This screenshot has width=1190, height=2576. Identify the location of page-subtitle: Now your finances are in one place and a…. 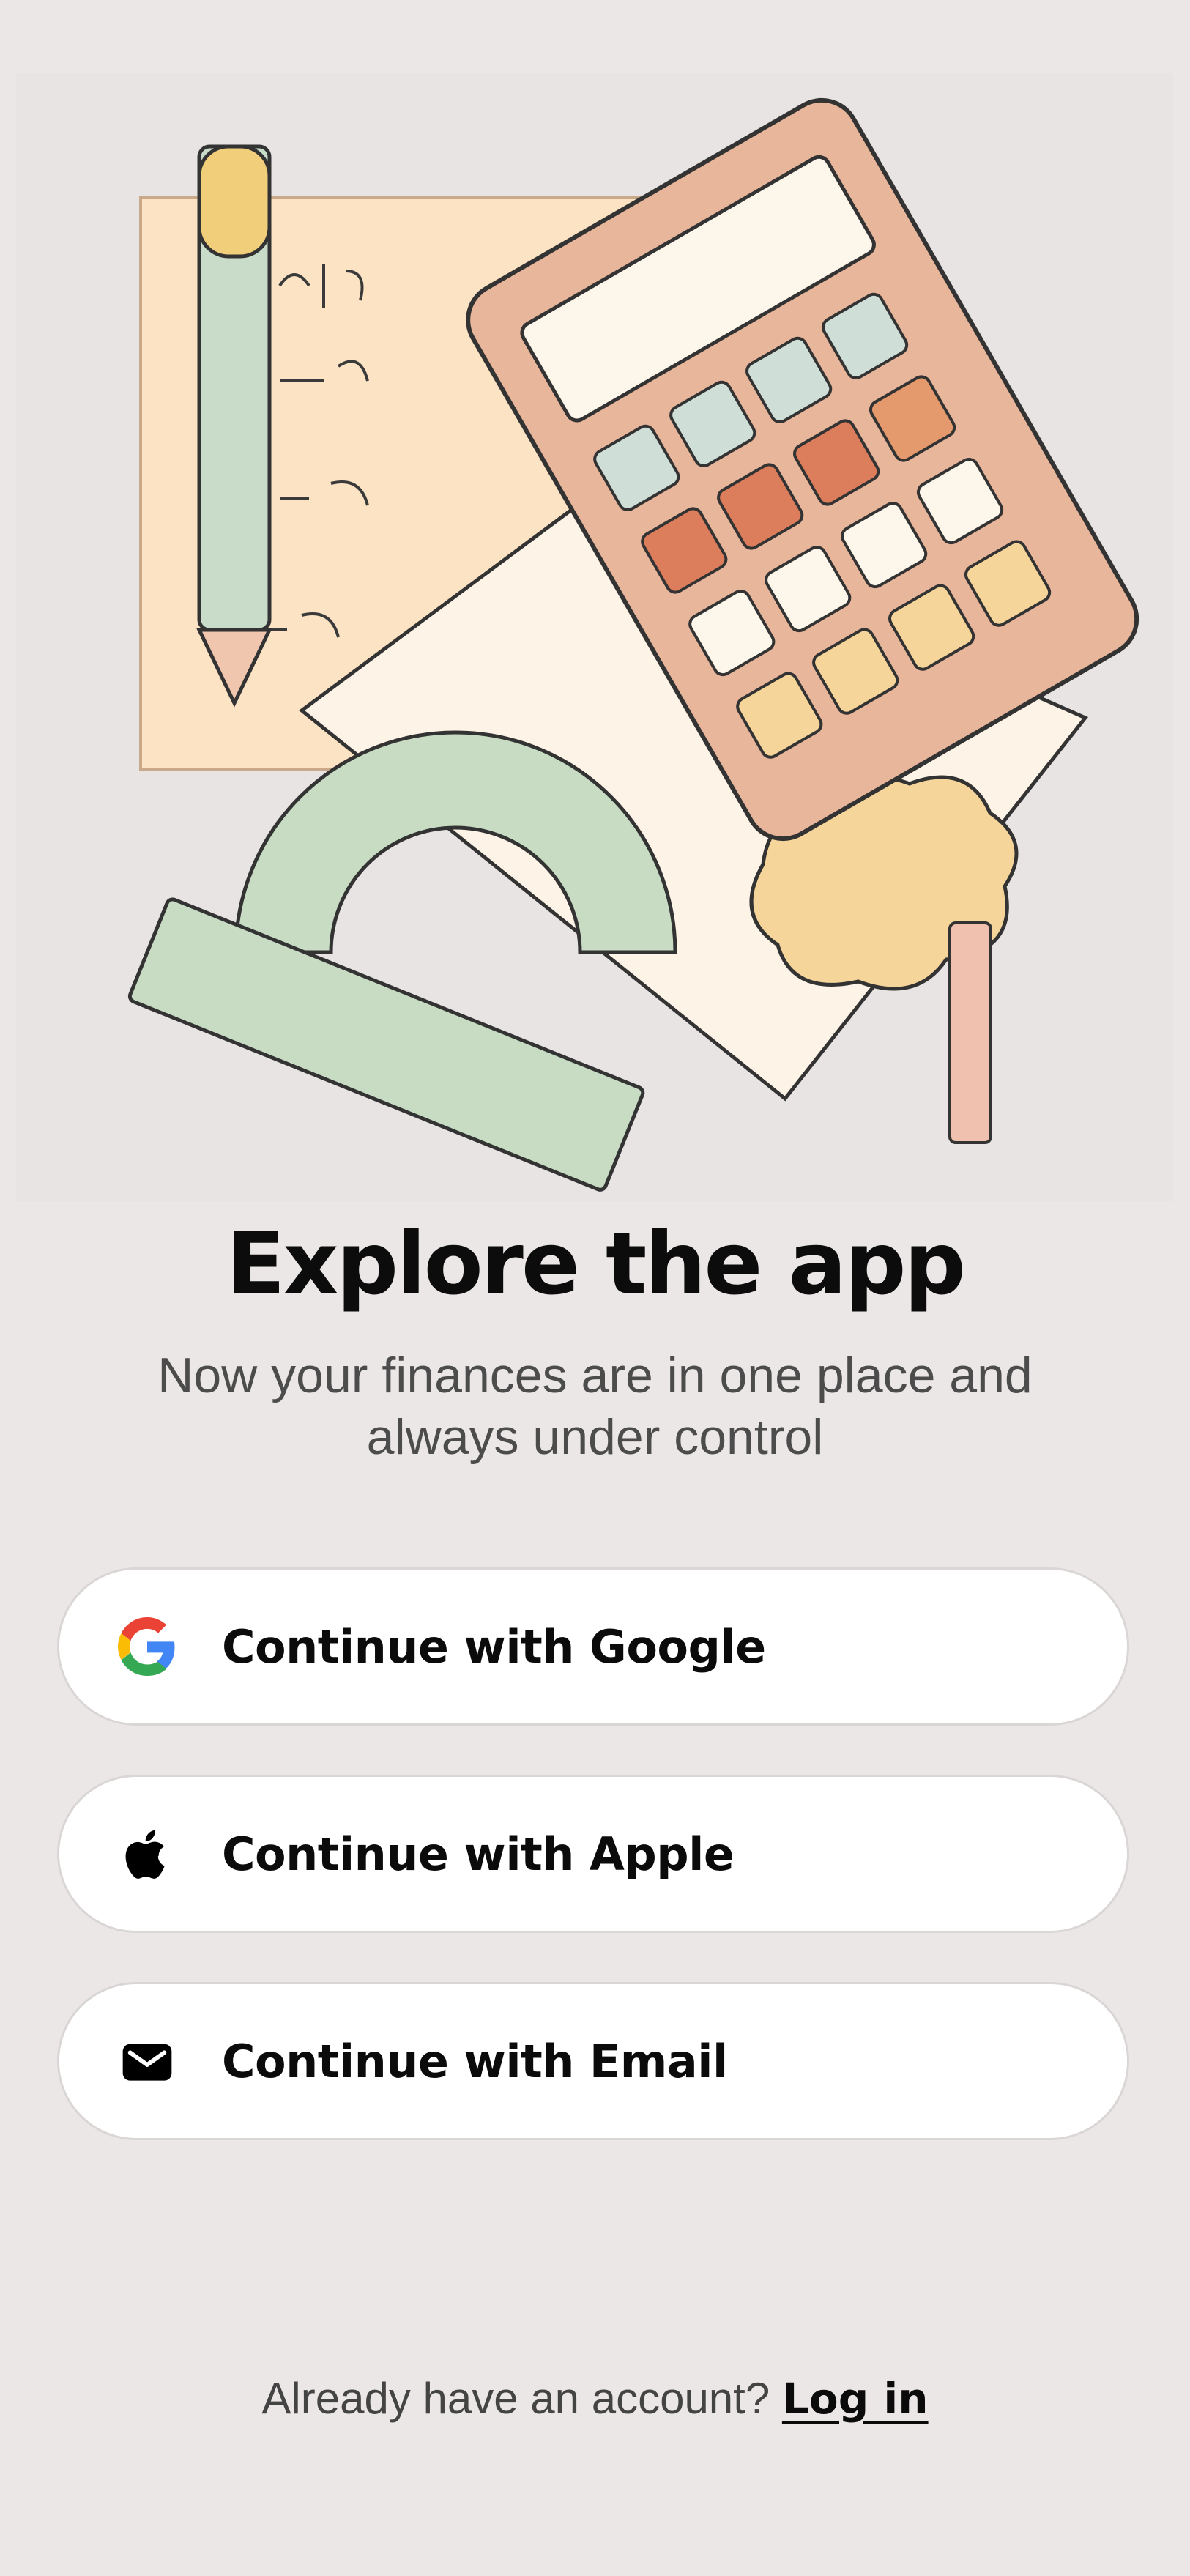
(595, 1406).